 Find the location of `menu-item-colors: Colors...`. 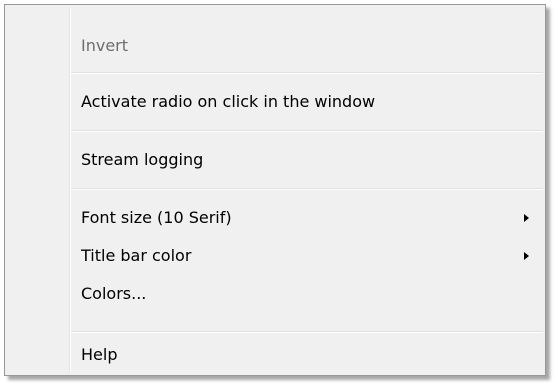

menu-item-colors: Colors... is located at coordinates (303, 294).